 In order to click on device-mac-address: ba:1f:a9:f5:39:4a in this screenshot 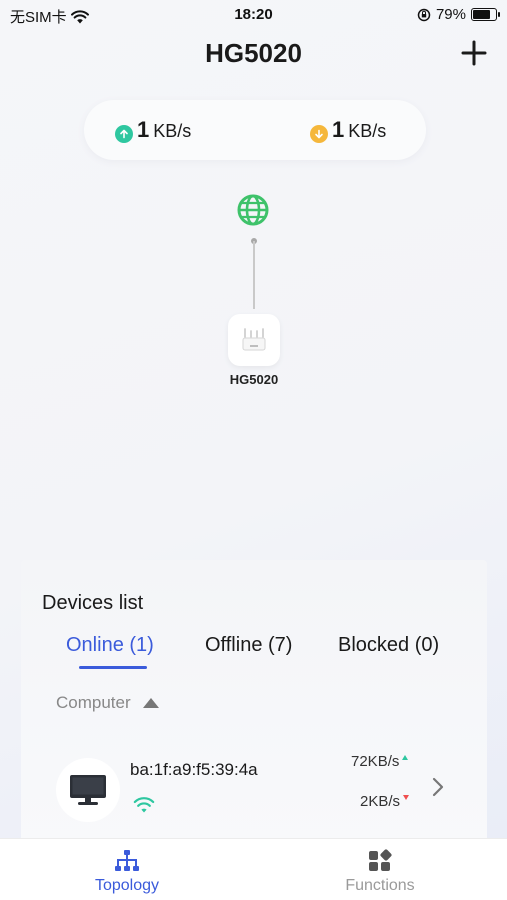, I will do `click(194, 769)`.